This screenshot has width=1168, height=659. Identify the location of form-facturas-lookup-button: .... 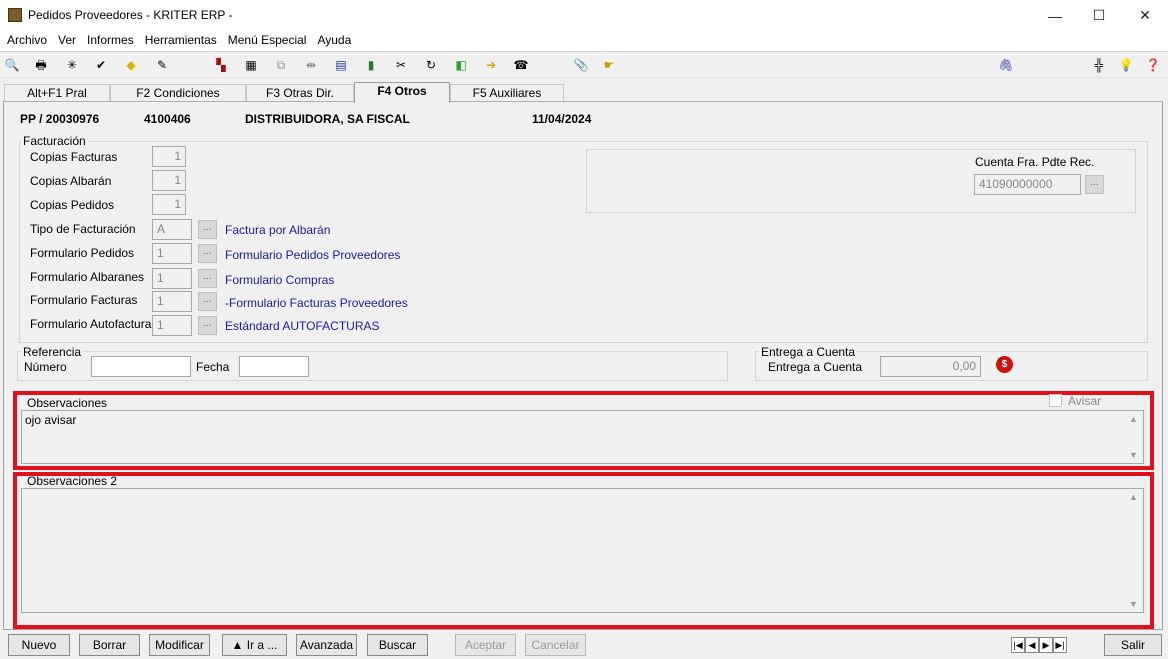
(207, 301).